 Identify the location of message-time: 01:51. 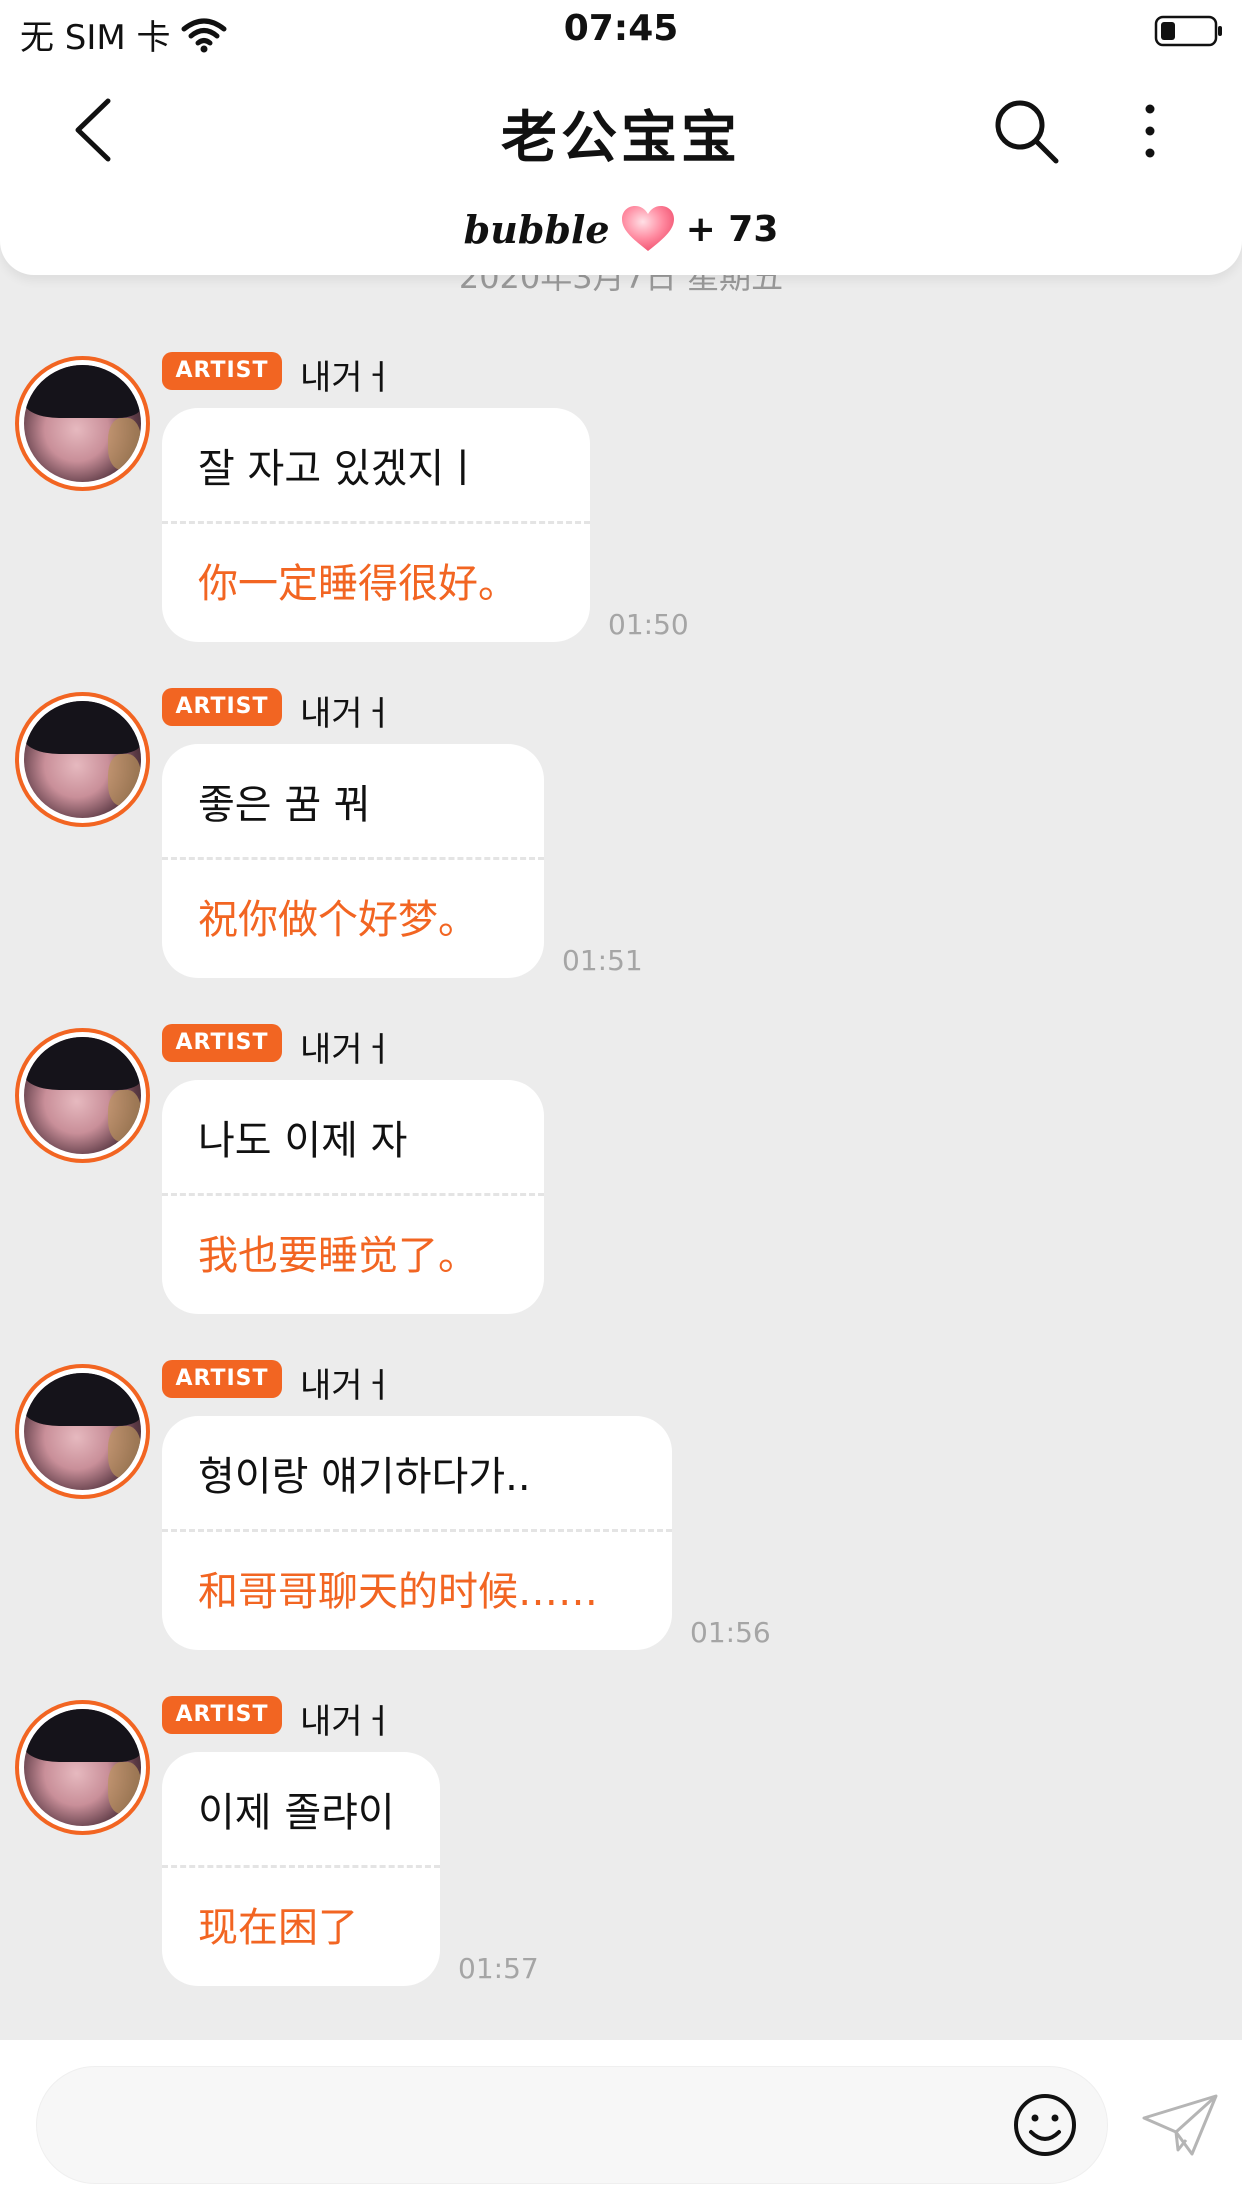
(602, 960).